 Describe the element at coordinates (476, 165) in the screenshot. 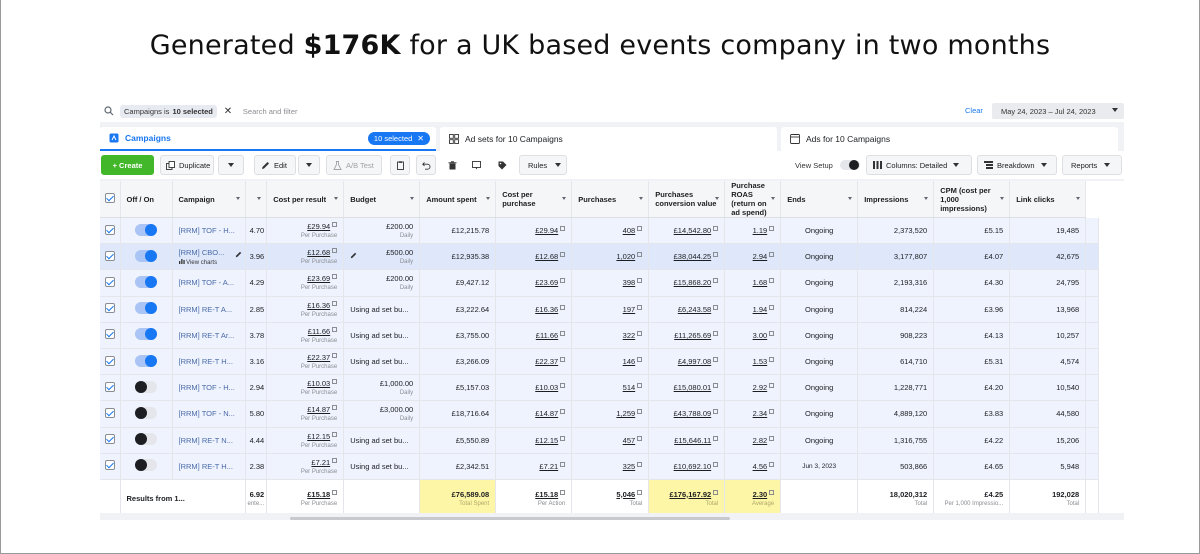

I see `preview-button` at that location.